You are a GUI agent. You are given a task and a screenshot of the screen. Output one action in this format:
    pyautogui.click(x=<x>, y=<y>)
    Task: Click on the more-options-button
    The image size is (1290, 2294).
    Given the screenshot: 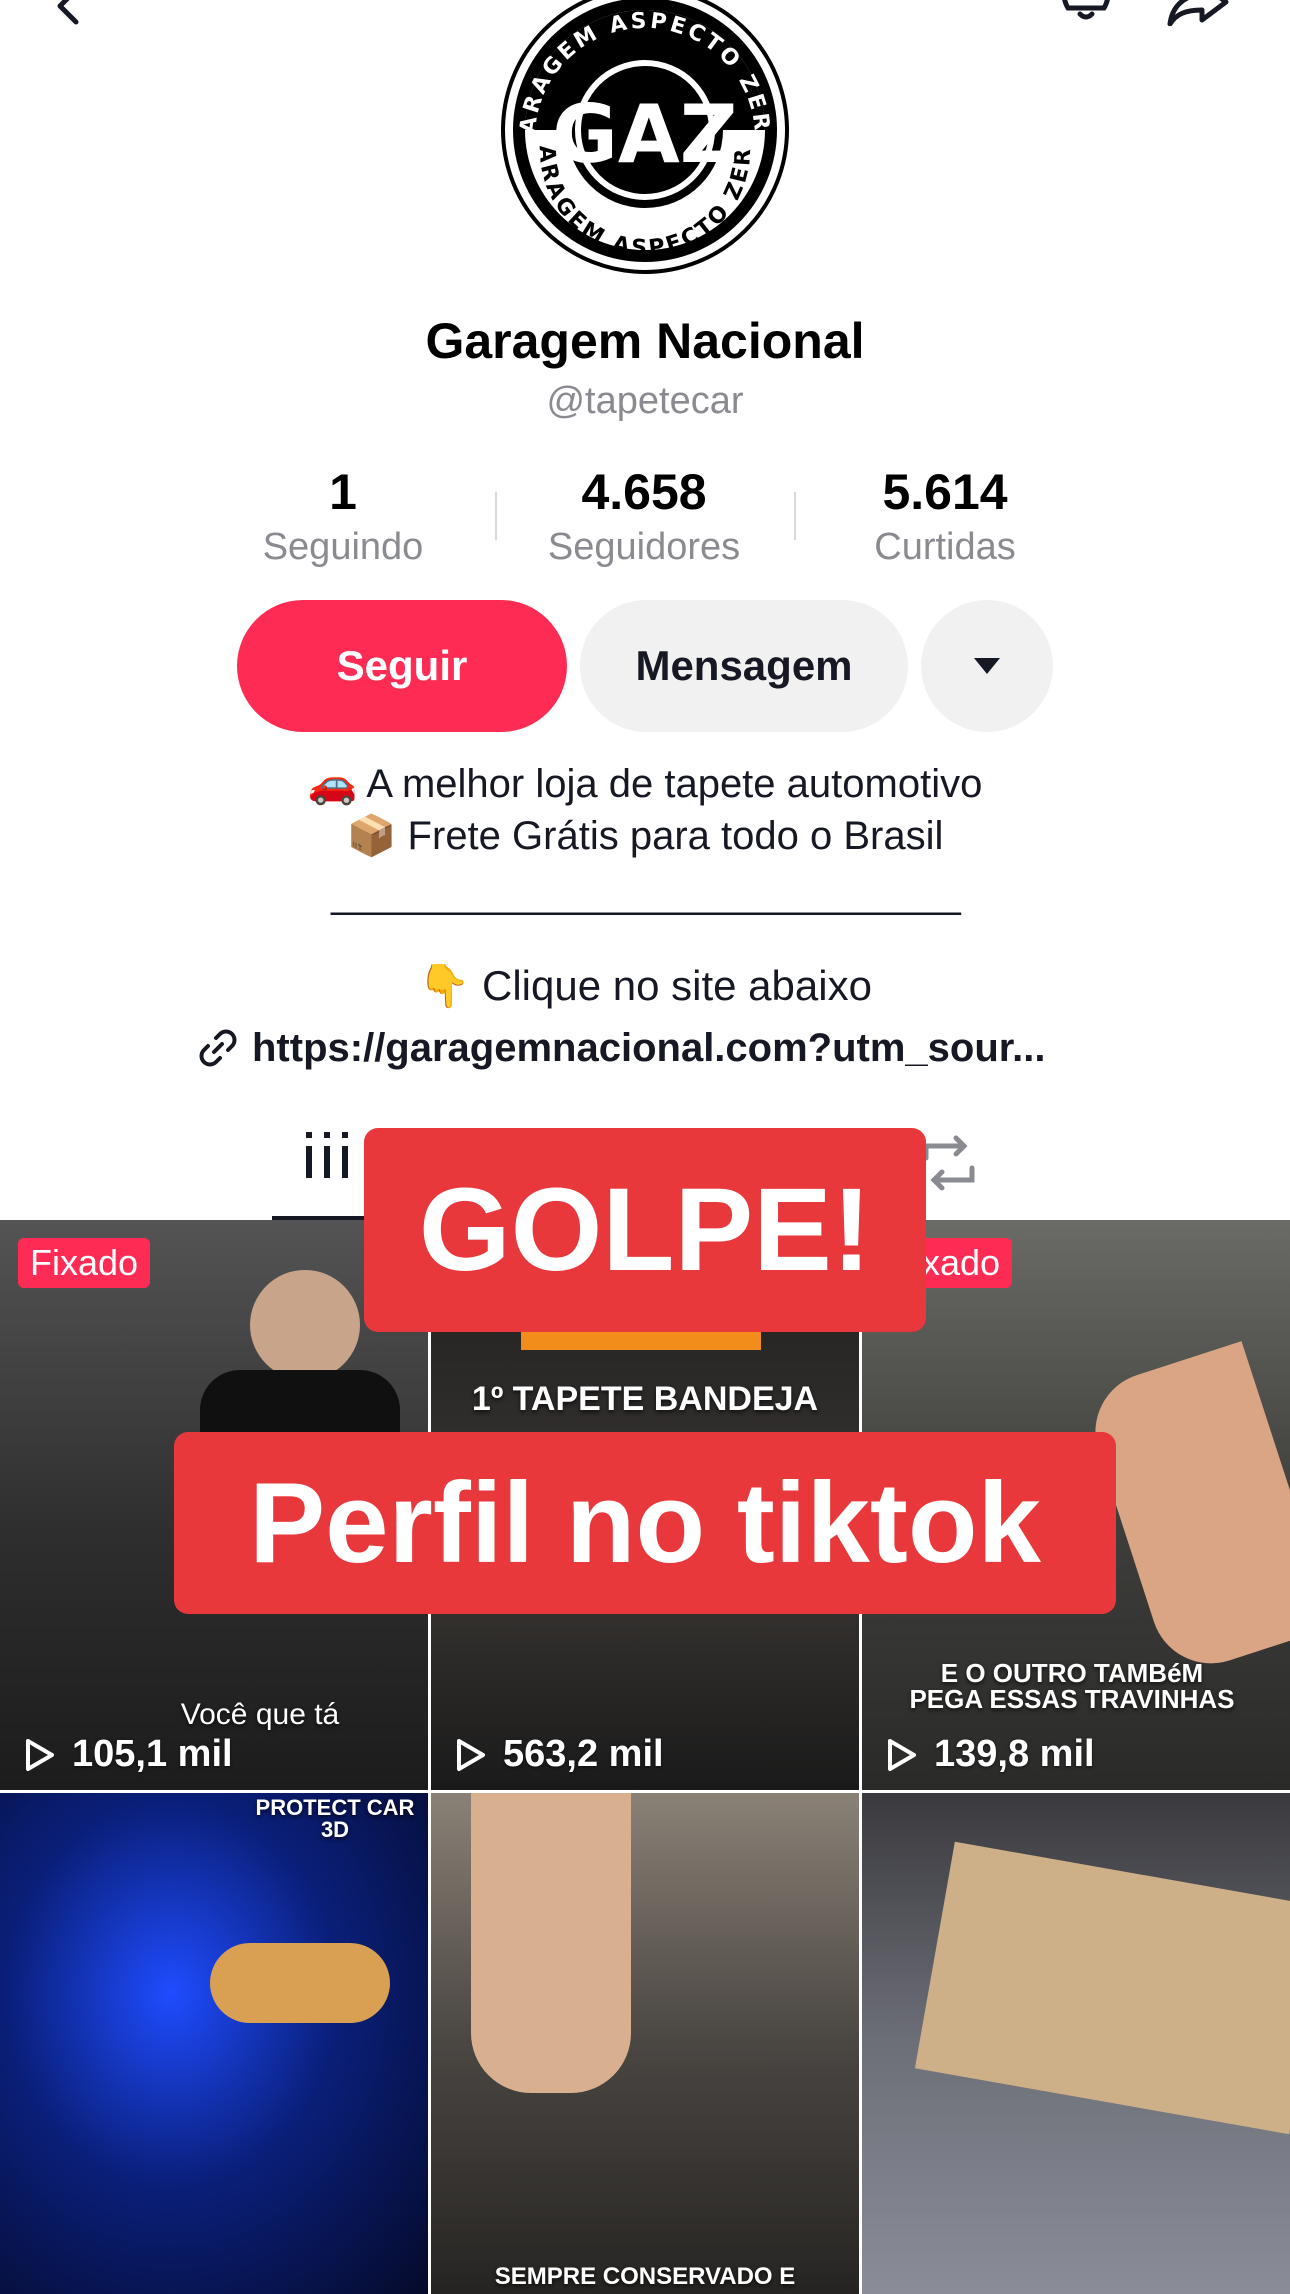 What is the action you would take?
    pyautogui.click(x=987, y=666)
    